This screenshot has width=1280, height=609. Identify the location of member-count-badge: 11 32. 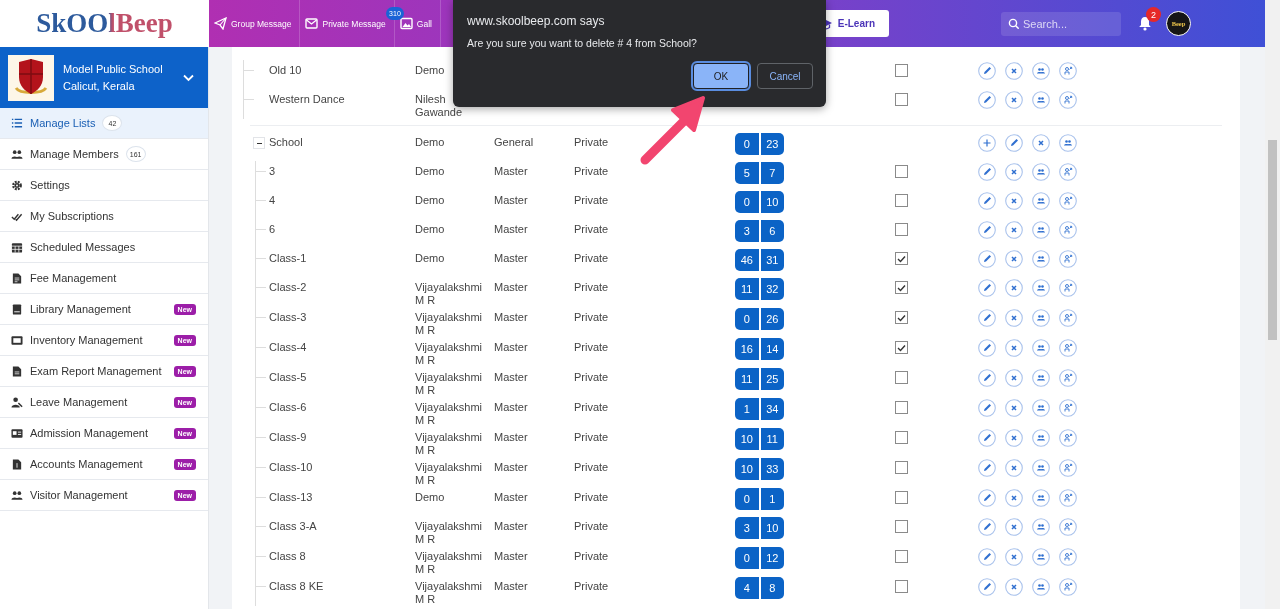
(759, 289).